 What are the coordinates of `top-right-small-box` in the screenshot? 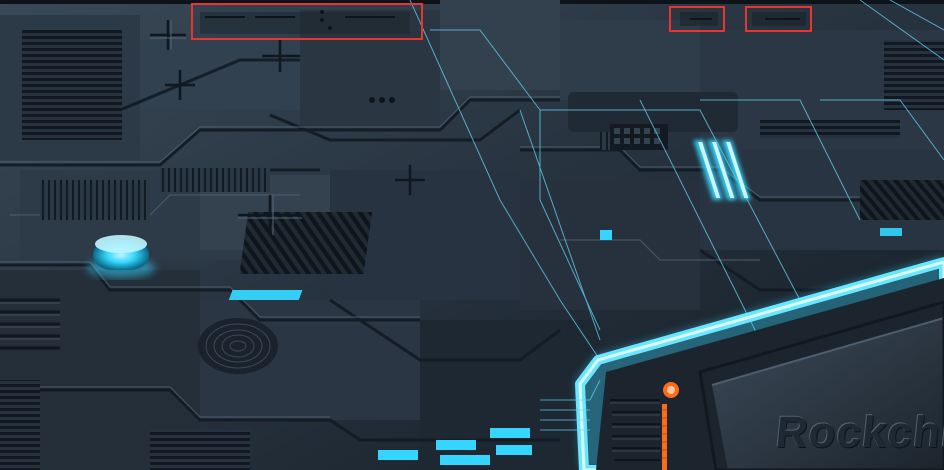 It's located at (697, 19).